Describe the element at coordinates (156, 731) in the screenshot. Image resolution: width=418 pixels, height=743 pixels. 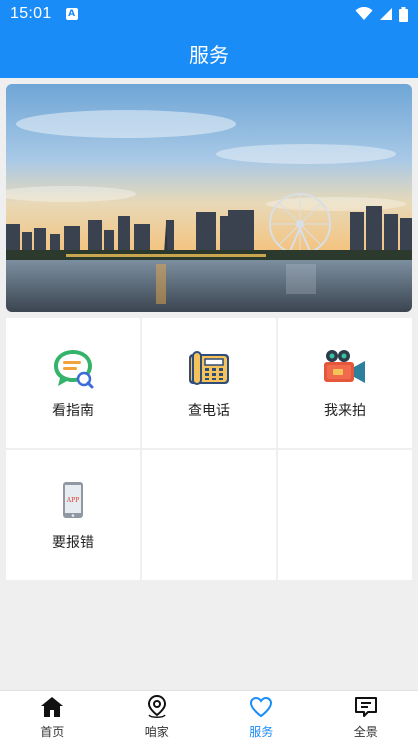
I see `tab-home-town-label: 咱家` at that location.